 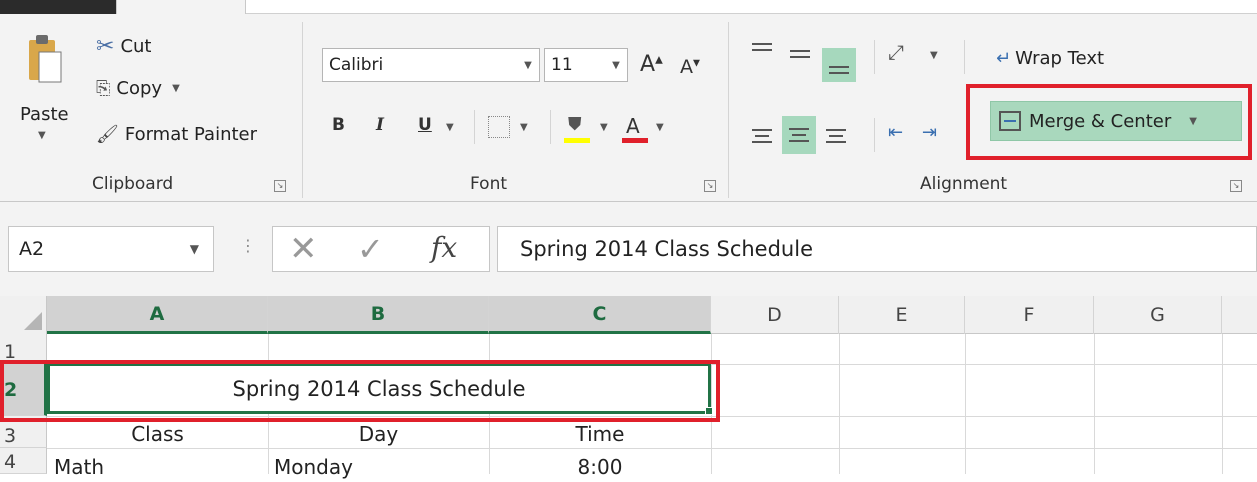 I want to click on column-header-e: E, so click(x=902, y=315).